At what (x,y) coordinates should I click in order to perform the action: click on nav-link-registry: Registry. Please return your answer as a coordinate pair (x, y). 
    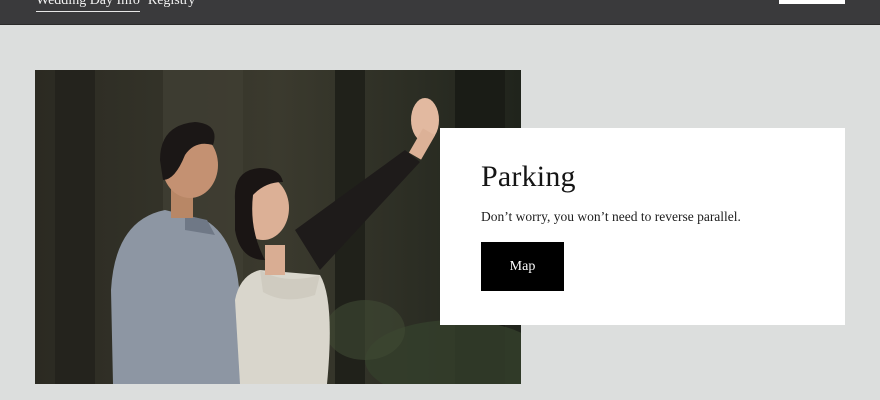
    Looking at the image, I should click on (171, 6).